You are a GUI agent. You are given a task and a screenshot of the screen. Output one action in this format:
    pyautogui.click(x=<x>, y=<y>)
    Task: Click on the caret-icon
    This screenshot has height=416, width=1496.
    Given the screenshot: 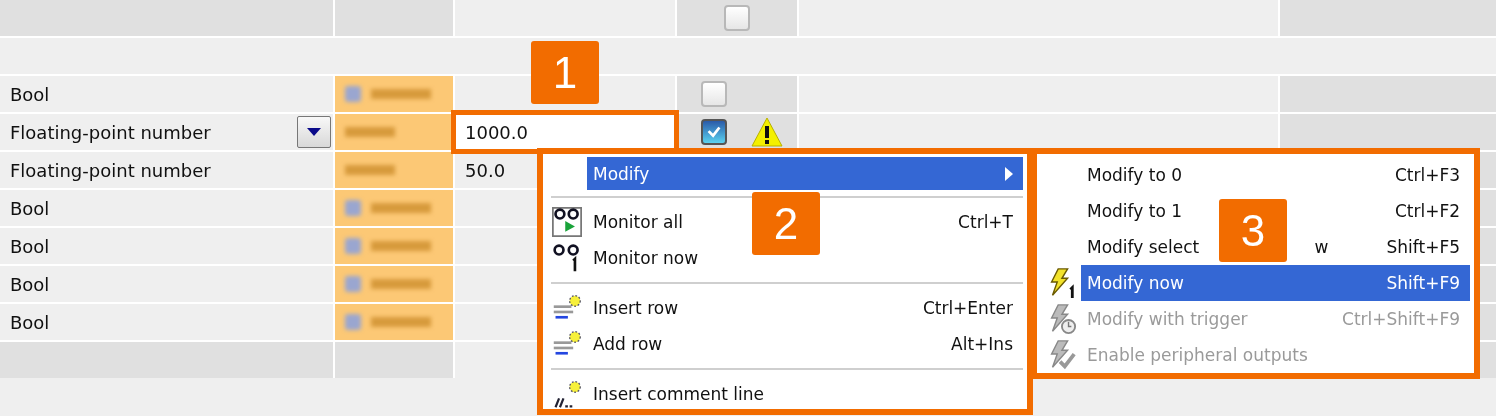 What is the action you would take?
    pyautogui.click(x=314, y=132)
    